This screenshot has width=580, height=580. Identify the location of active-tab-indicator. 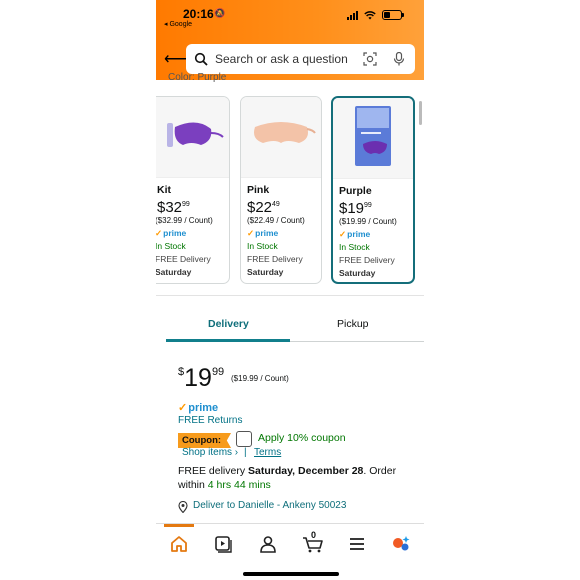
(228, 340).